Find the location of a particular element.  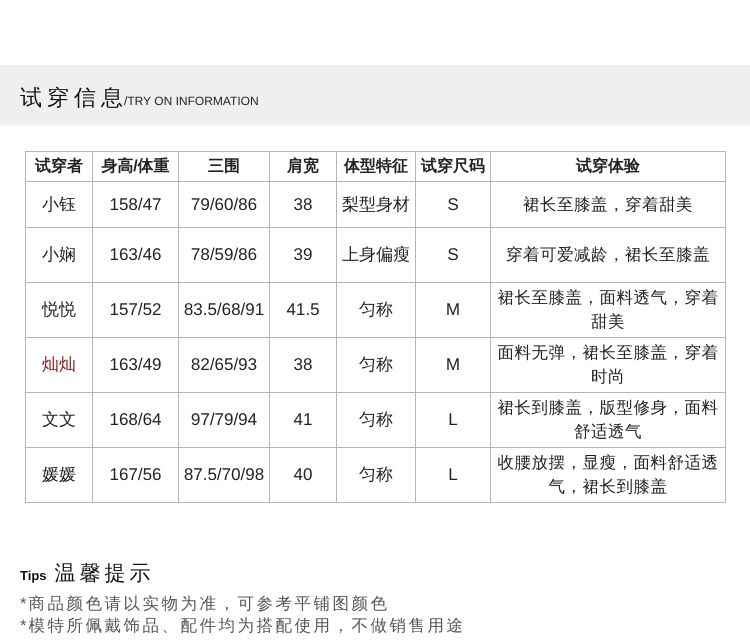

table-cell: 158/47 is located at coordinates (135, 205).